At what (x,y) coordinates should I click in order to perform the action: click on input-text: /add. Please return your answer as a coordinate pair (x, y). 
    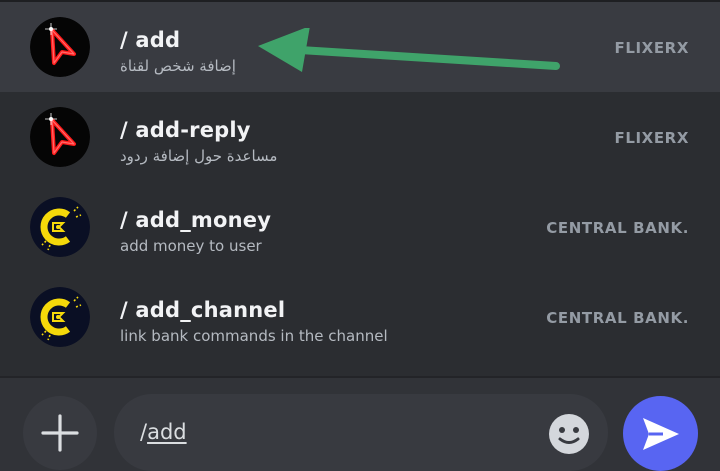
    Looking at the image, I should click on (163, 432).